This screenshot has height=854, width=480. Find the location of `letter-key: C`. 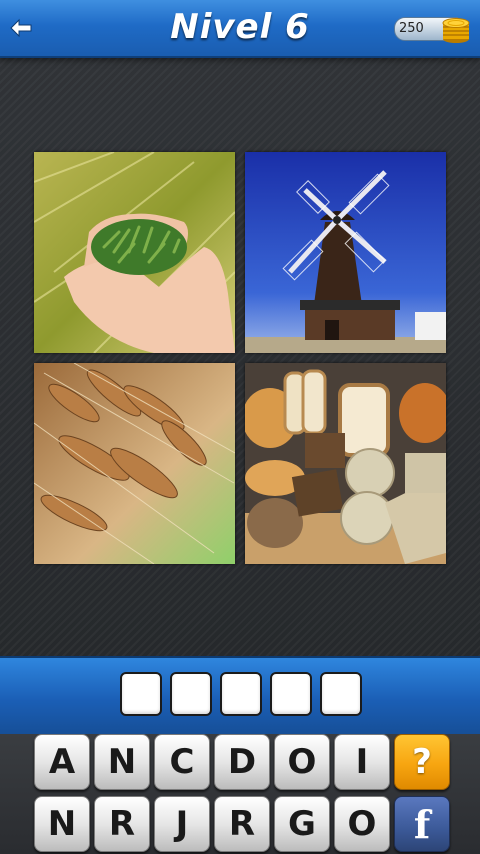

letter-key: C is located at coordinates (182, 762).